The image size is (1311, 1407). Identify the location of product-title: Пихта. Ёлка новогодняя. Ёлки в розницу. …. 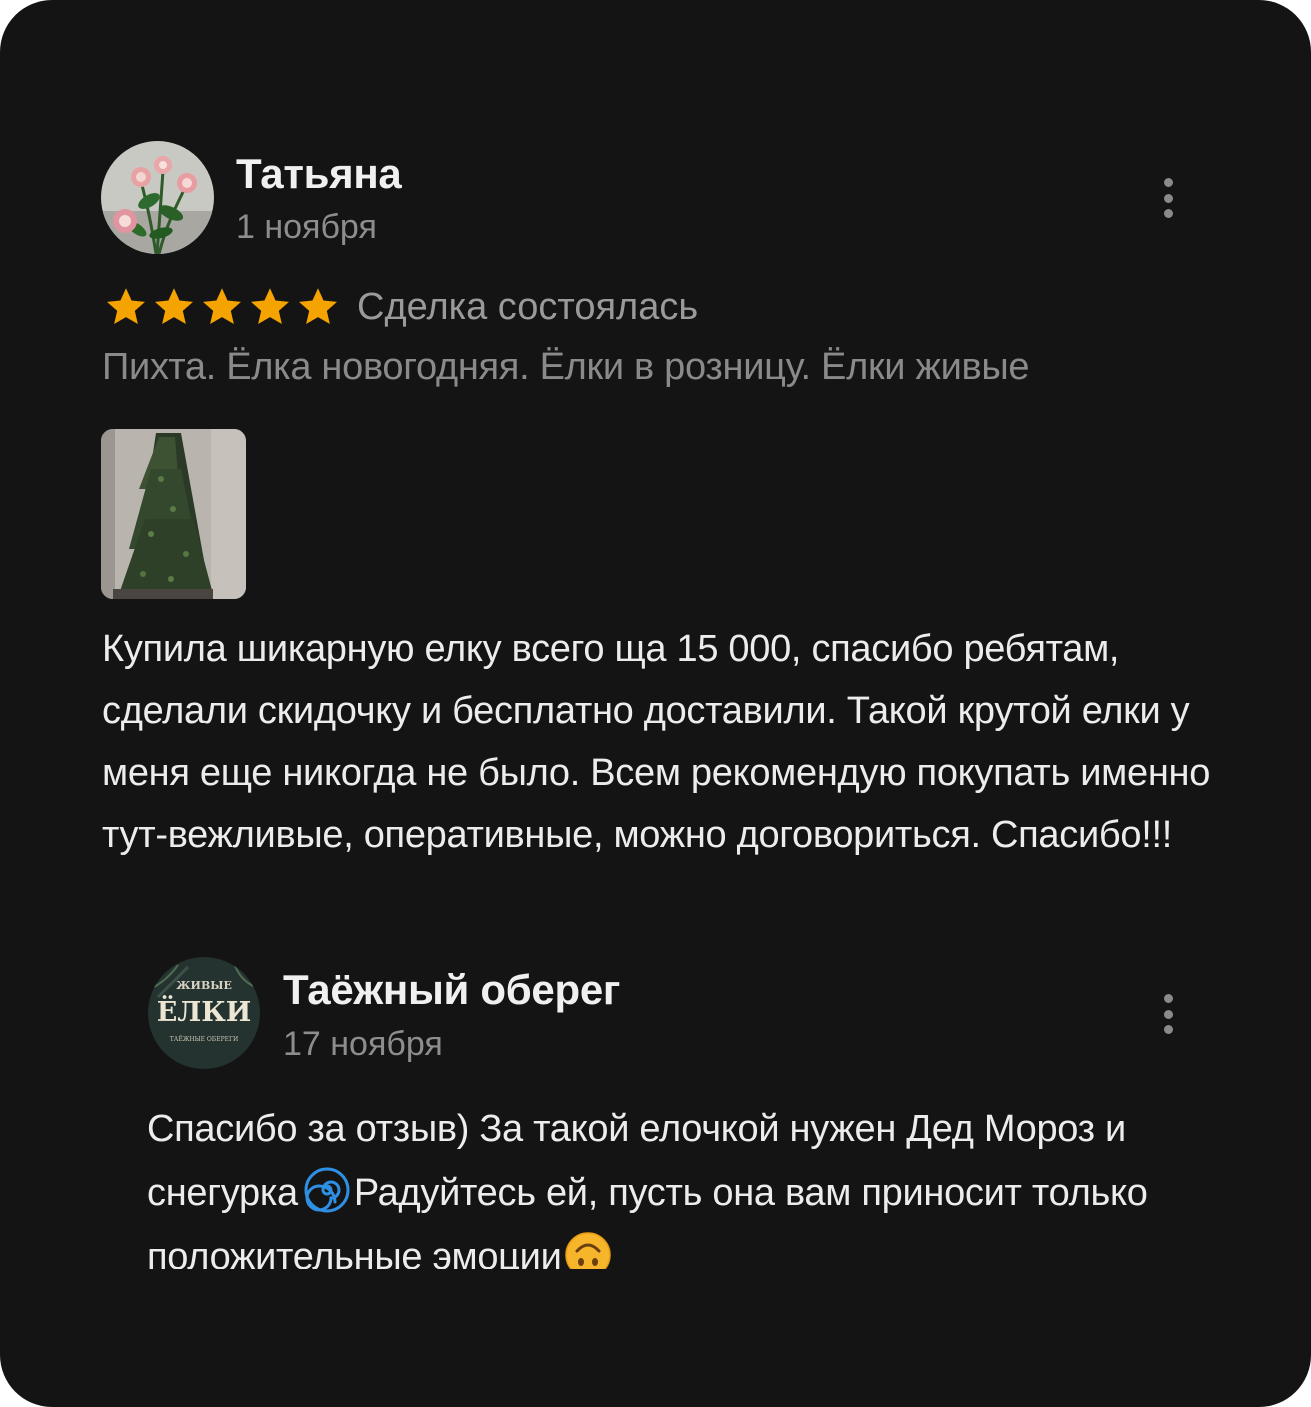
(566, 367).